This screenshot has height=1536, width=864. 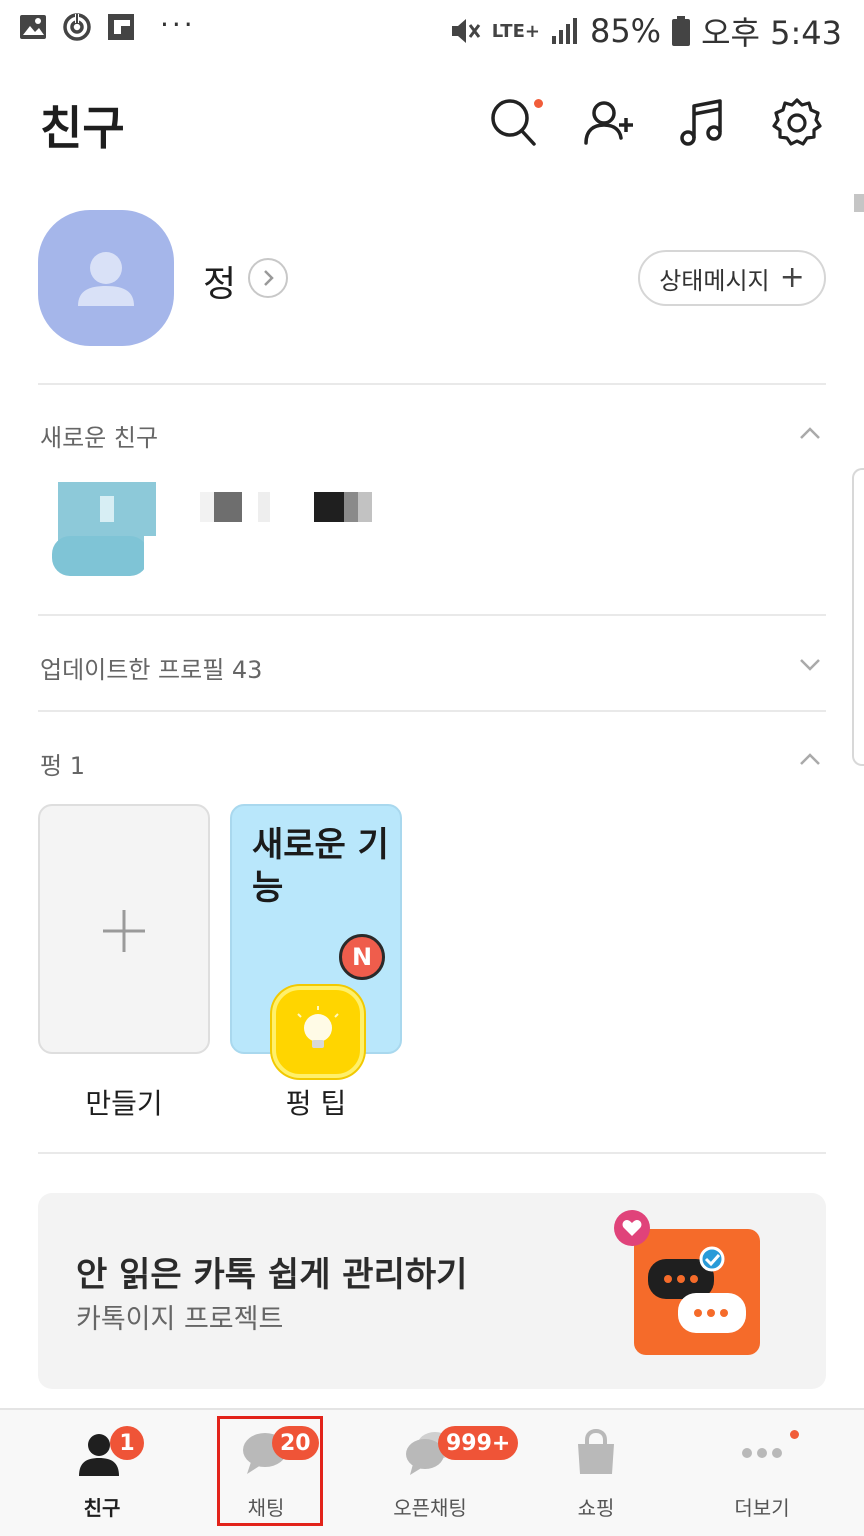 I want to click on settings-icon, so click(x=797, y=122).